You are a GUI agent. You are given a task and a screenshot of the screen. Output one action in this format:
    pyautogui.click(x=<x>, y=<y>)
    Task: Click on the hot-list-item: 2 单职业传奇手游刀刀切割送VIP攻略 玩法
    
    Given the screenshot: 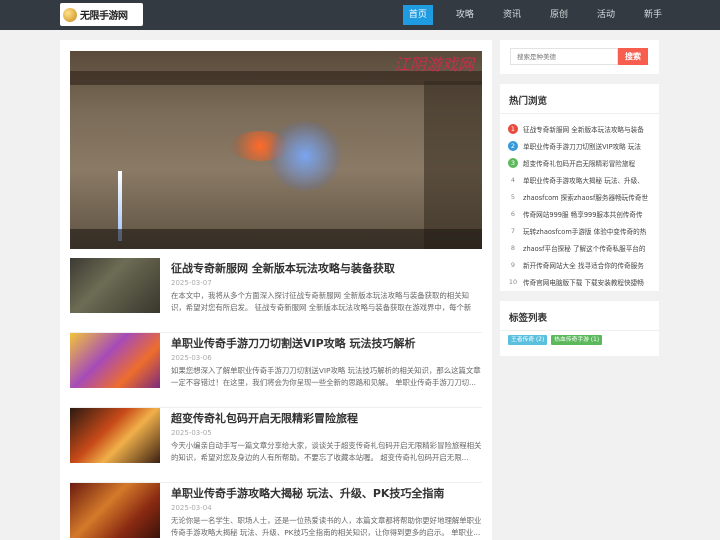 What is the action you would take?
    pyautogui.click(x=581, y=145)
    